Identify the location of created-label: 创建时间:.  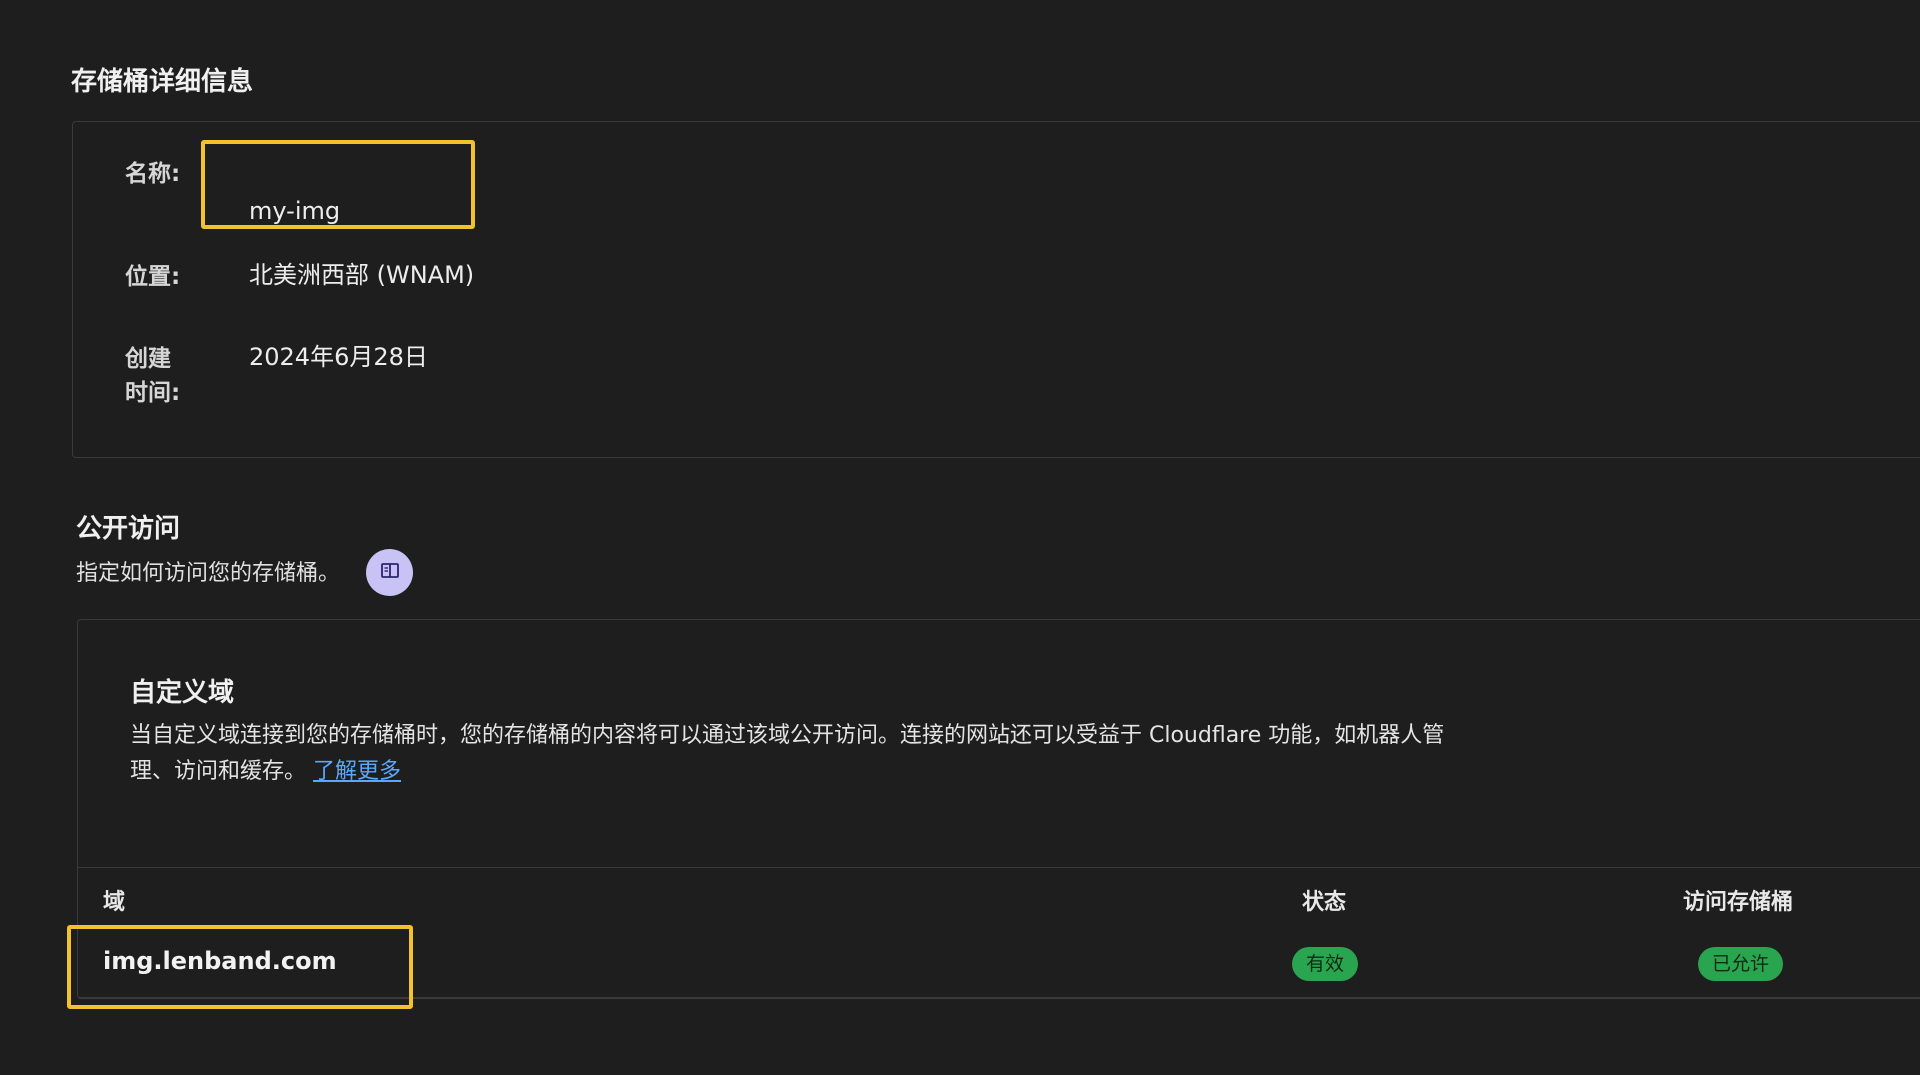
(153, 376).